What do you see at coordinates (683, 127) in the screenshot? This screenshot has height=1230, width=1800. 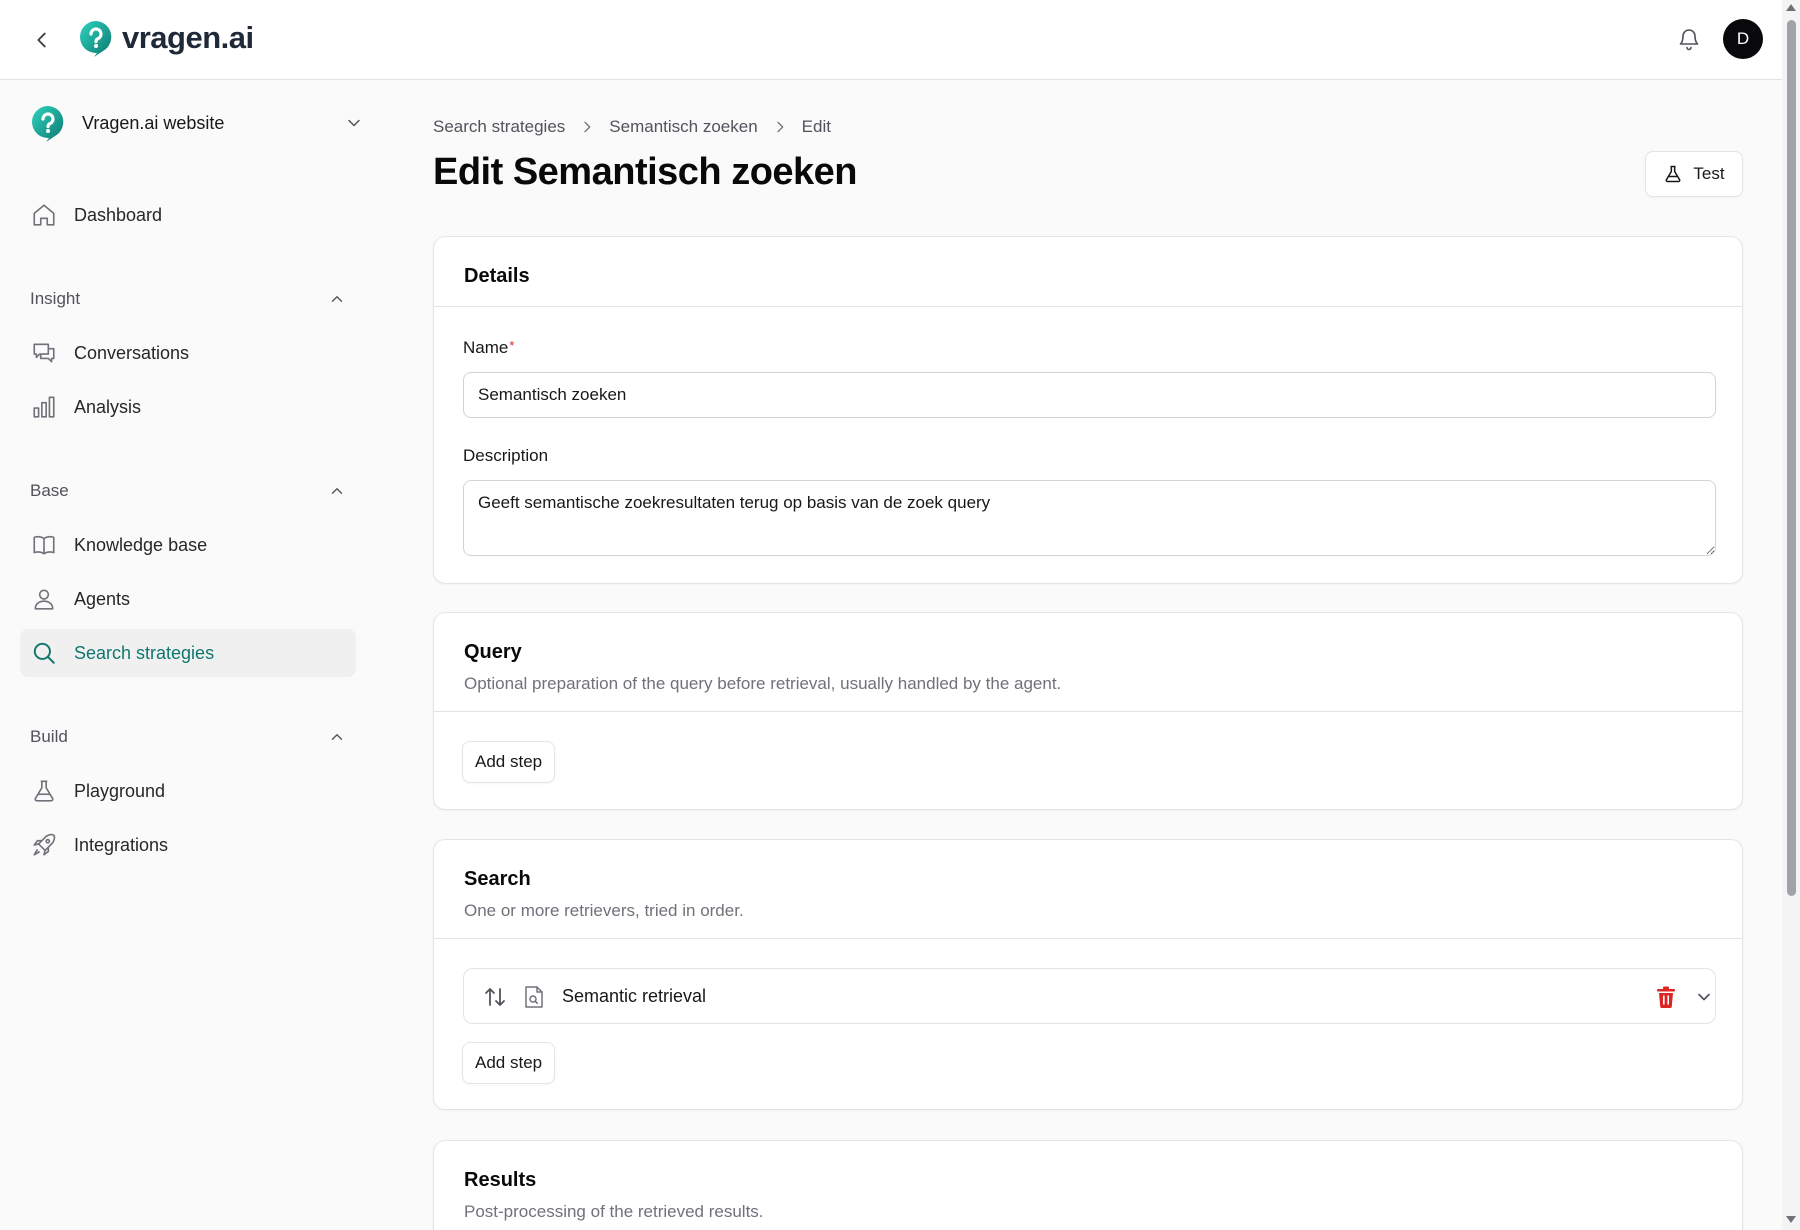 I see `breadcrumb-semantisch-zoeken: Semantisch zoeken` at bounding box center [683, 127].